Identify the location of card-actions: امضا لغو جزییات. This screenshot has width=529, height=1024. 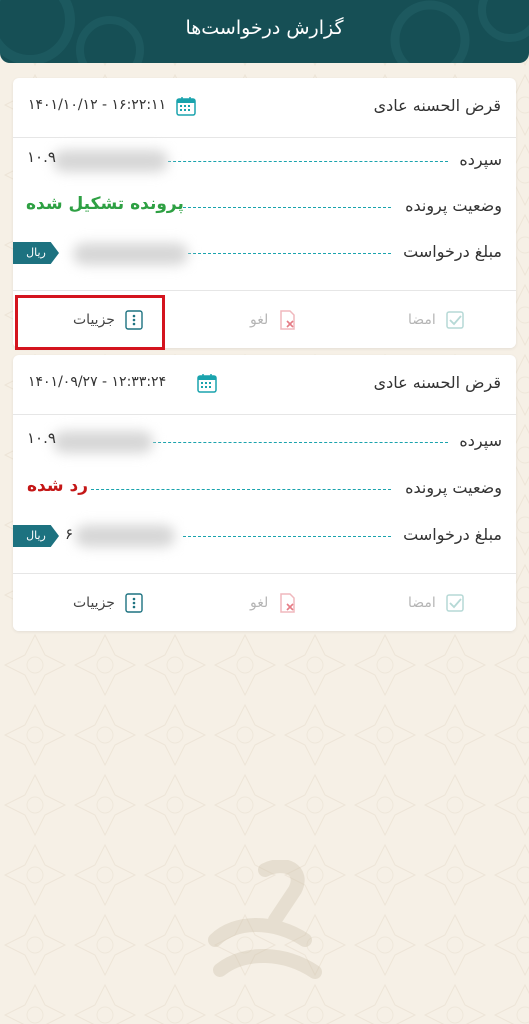
(264, 602).